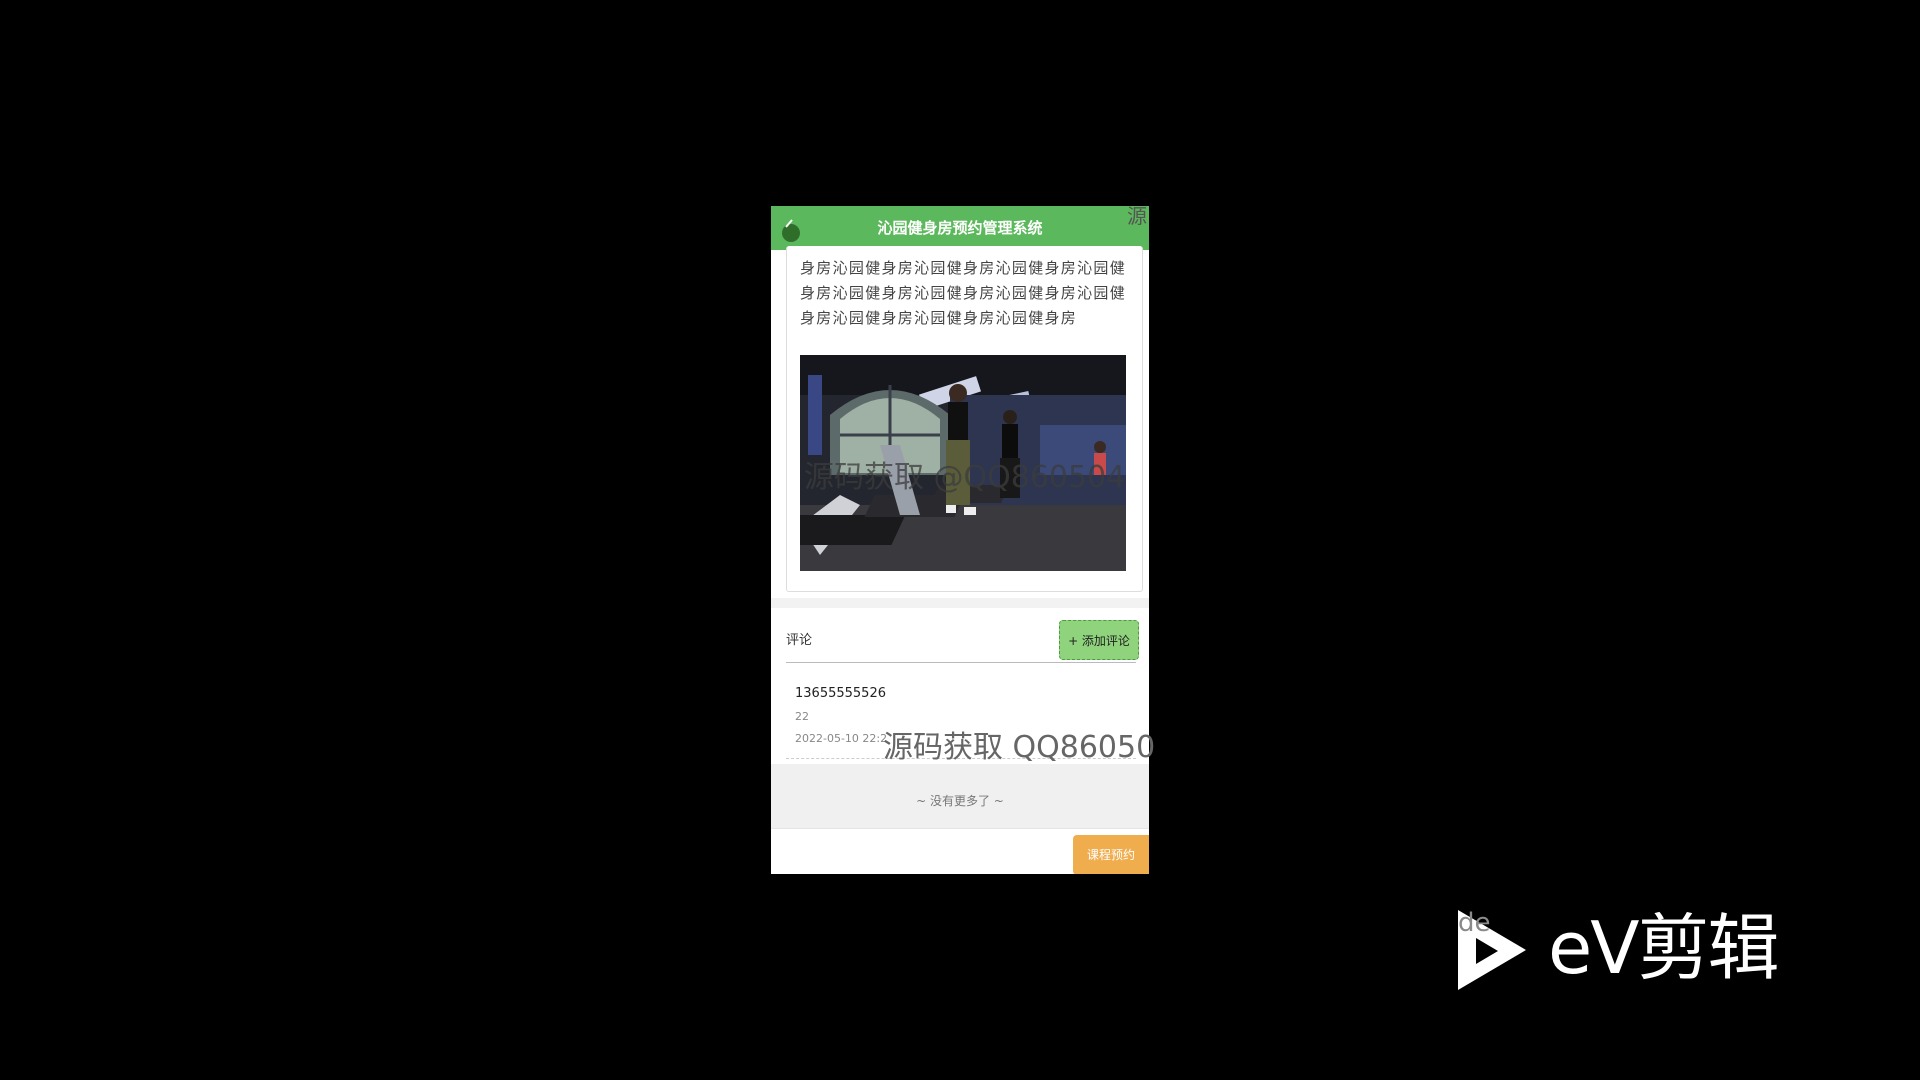 Image resolution: width=1920 pixels, height=1080 pixels. I want to click on gym-photo-image, so click(963, 463).